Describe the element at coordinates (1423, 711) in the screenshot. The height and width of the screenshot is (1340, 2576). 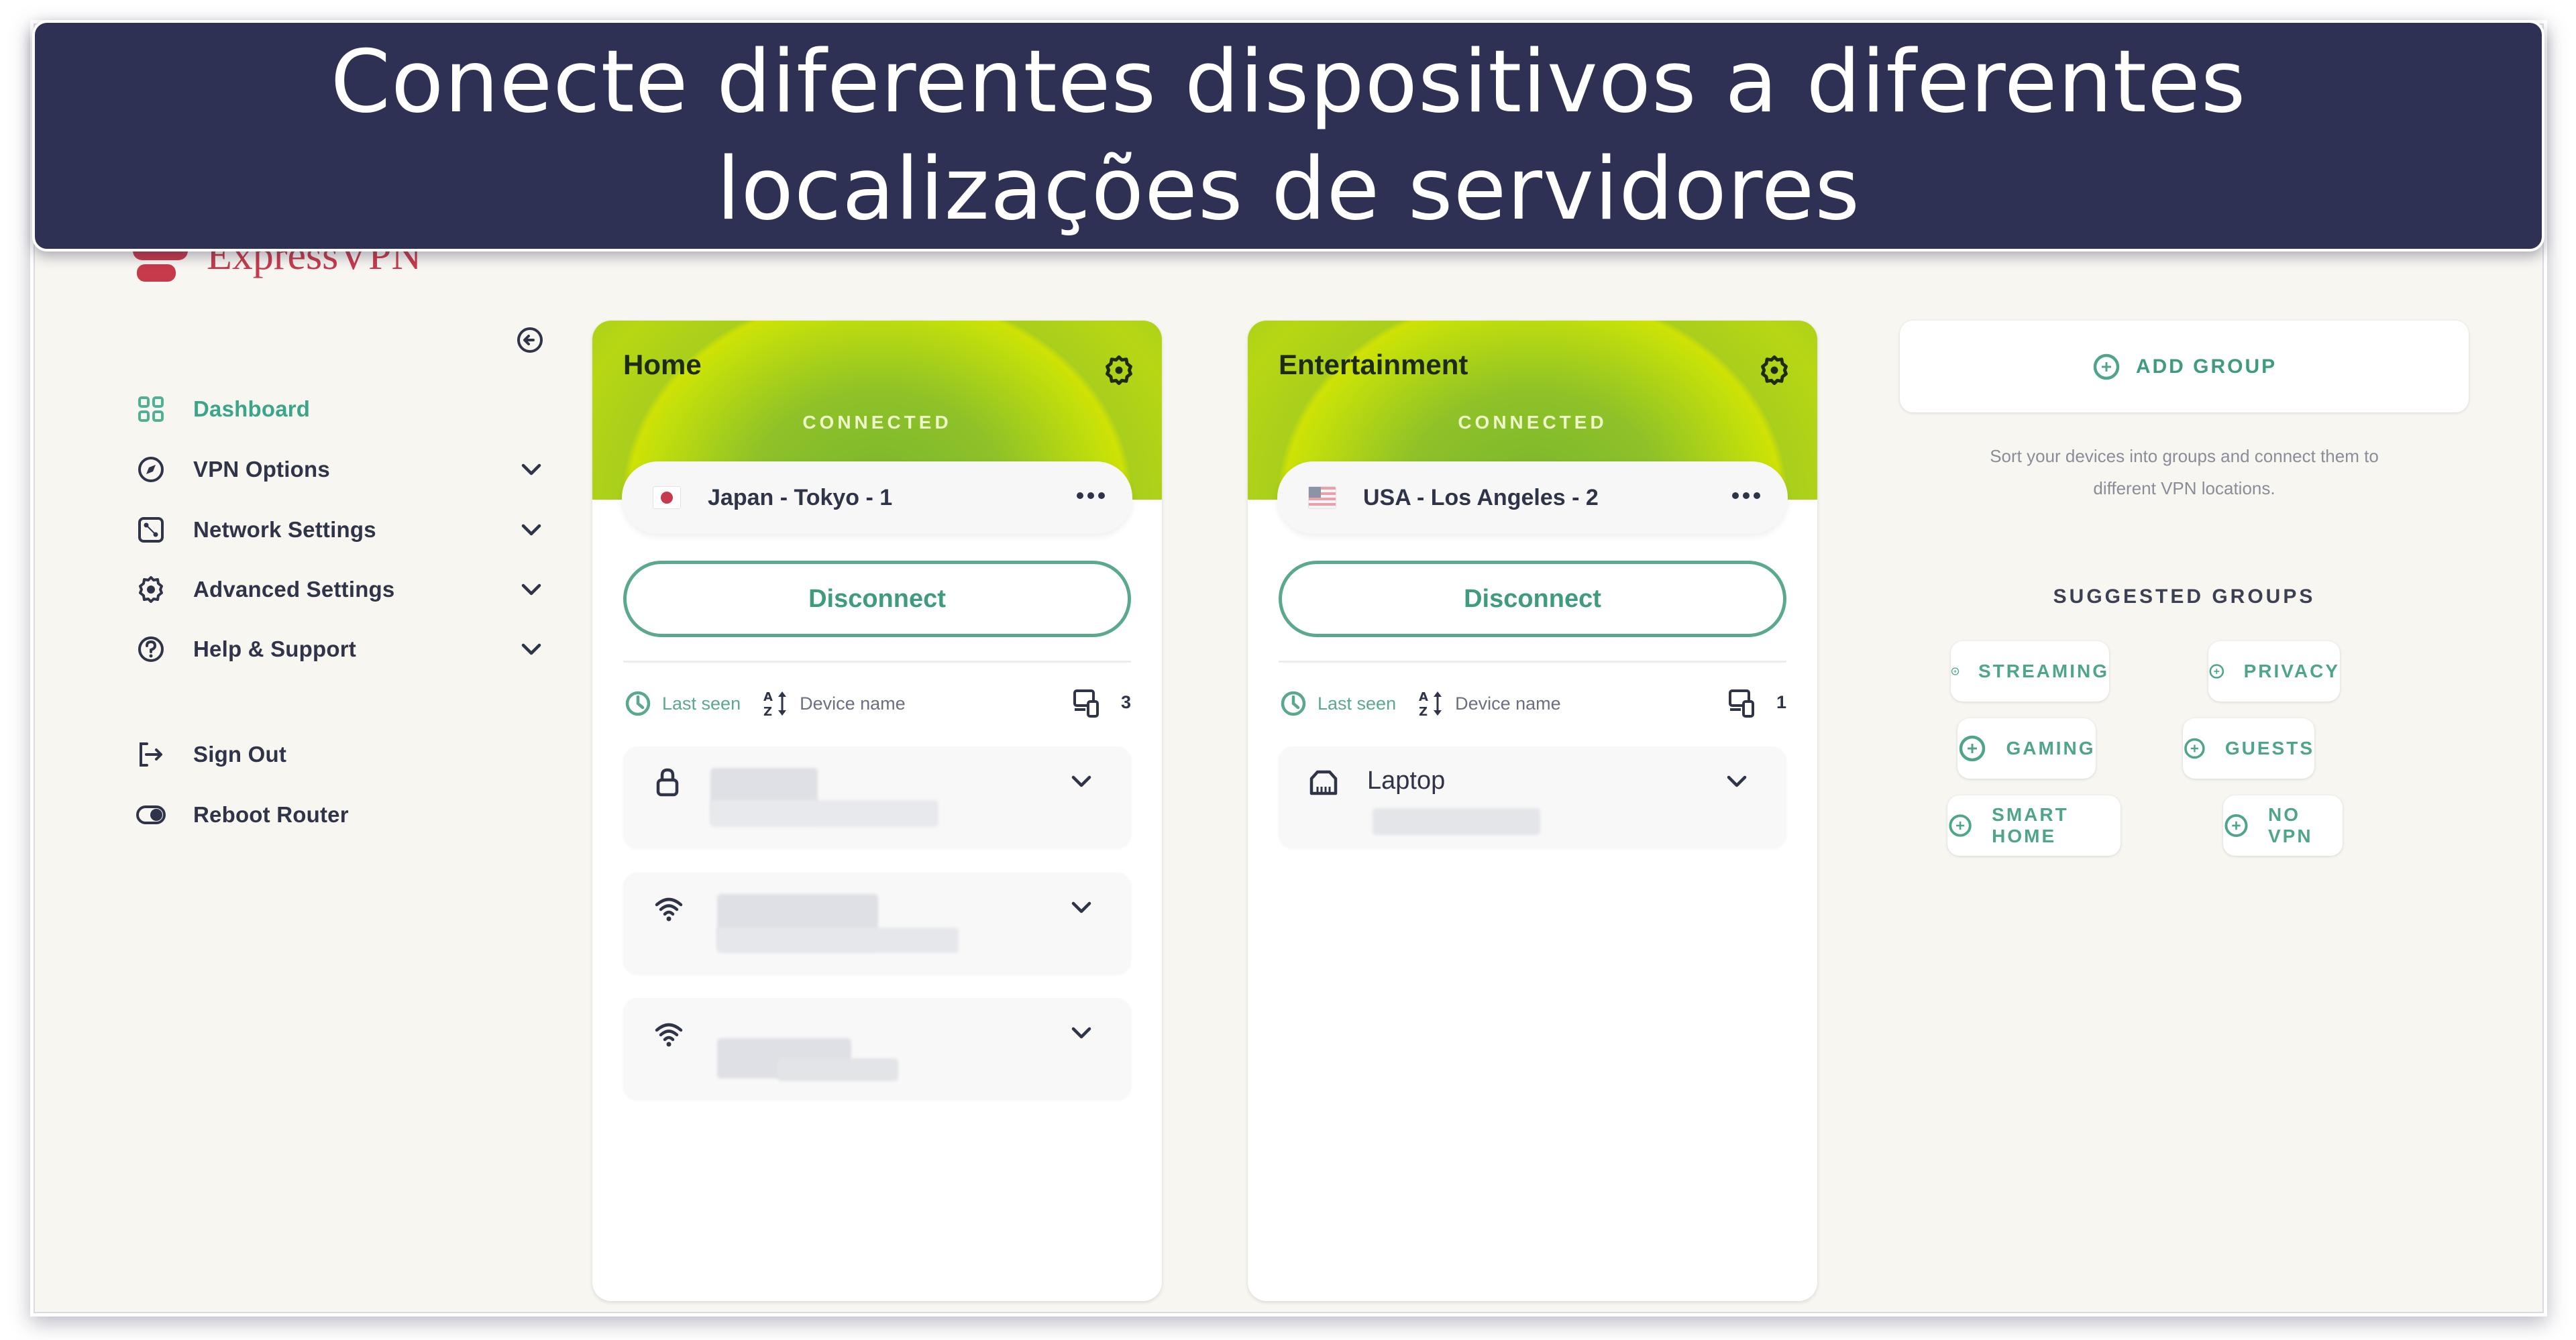
I see `svg-text: Z` at that location.